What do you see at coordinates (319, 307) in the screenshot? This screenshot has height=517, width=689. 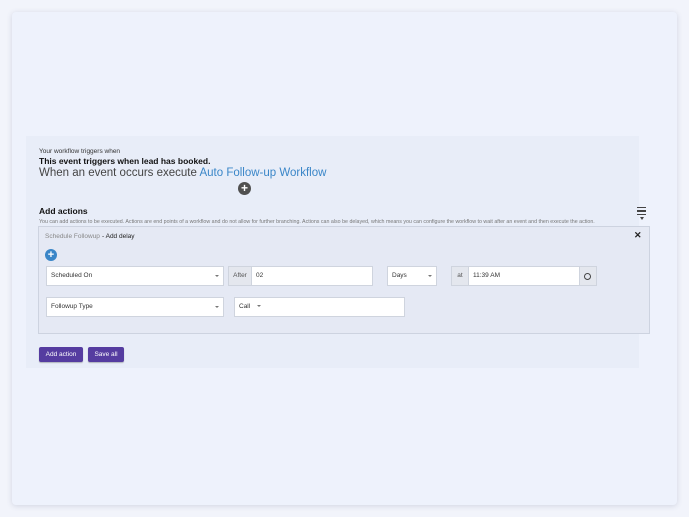 I see `method-select: Call` at bounding box center [319, 307].